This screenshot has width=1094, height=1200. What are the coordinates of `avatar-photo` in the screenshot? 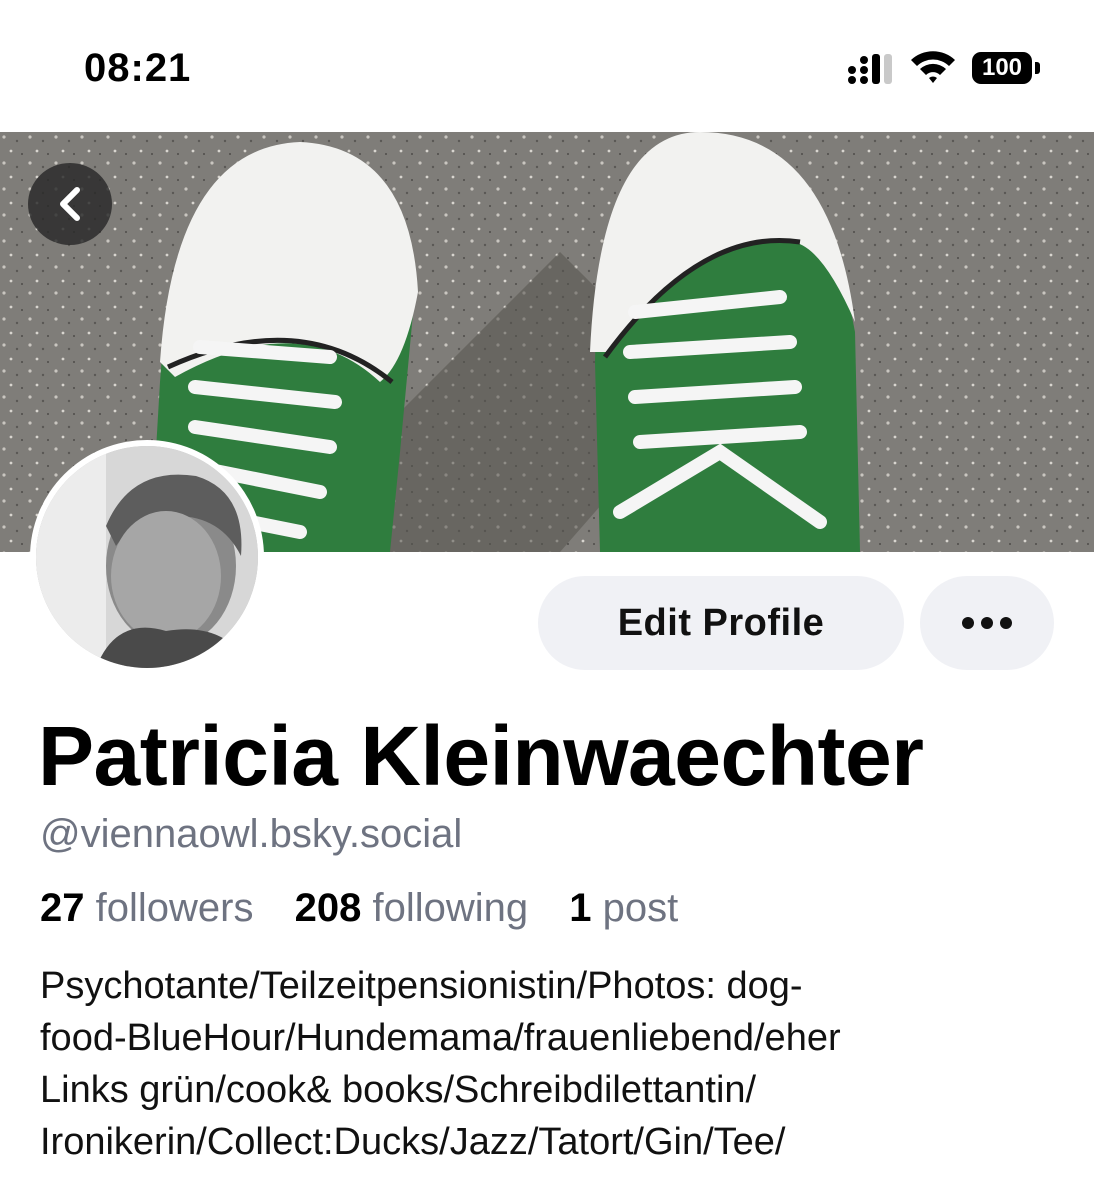 It's located at (147, 557).